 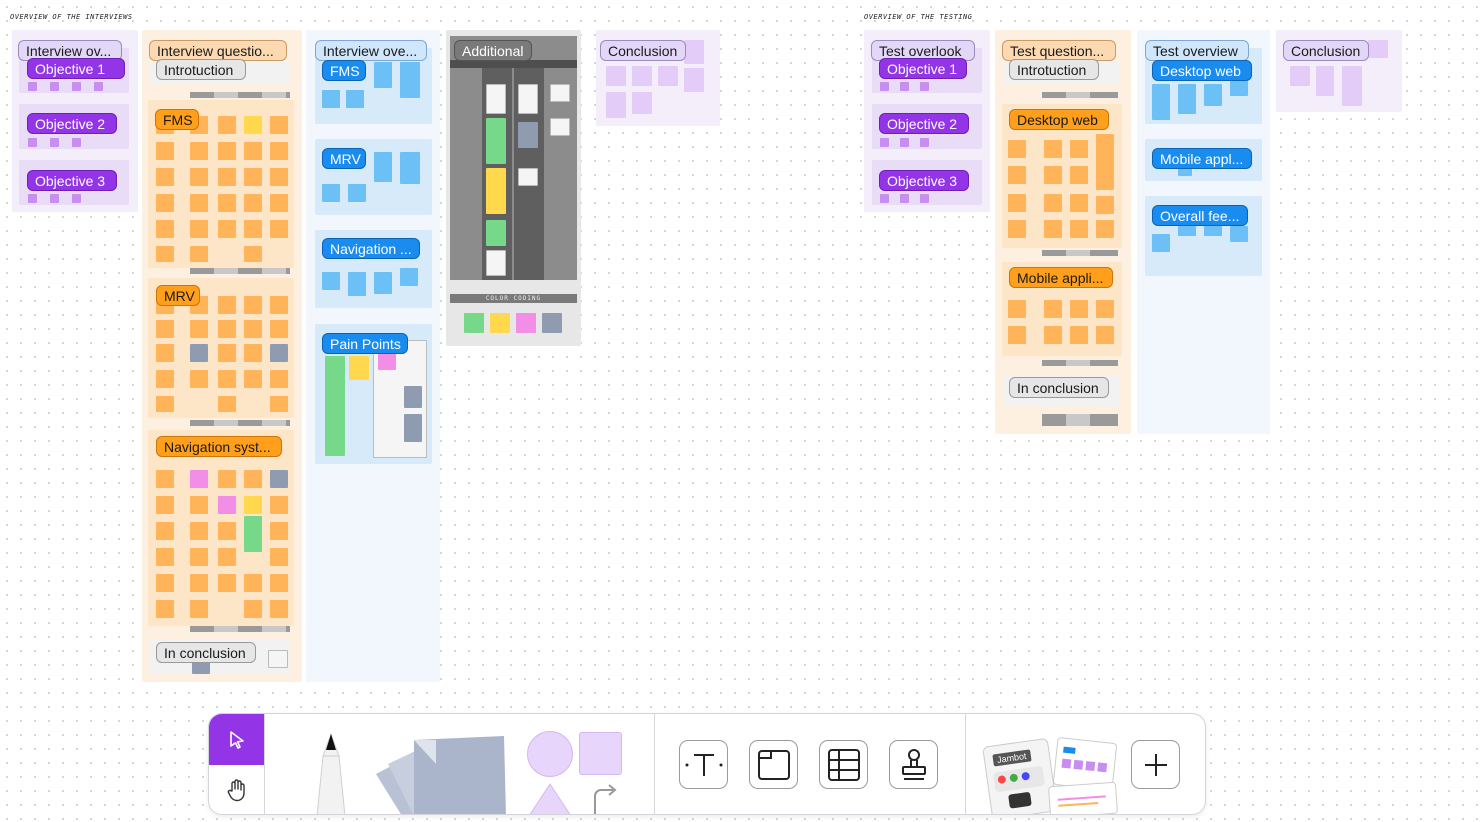 What do you see at coordinates (365, 343) in the screenshot?
I see `label-pain-points: Pain Points` at bounding box center [365, 343].